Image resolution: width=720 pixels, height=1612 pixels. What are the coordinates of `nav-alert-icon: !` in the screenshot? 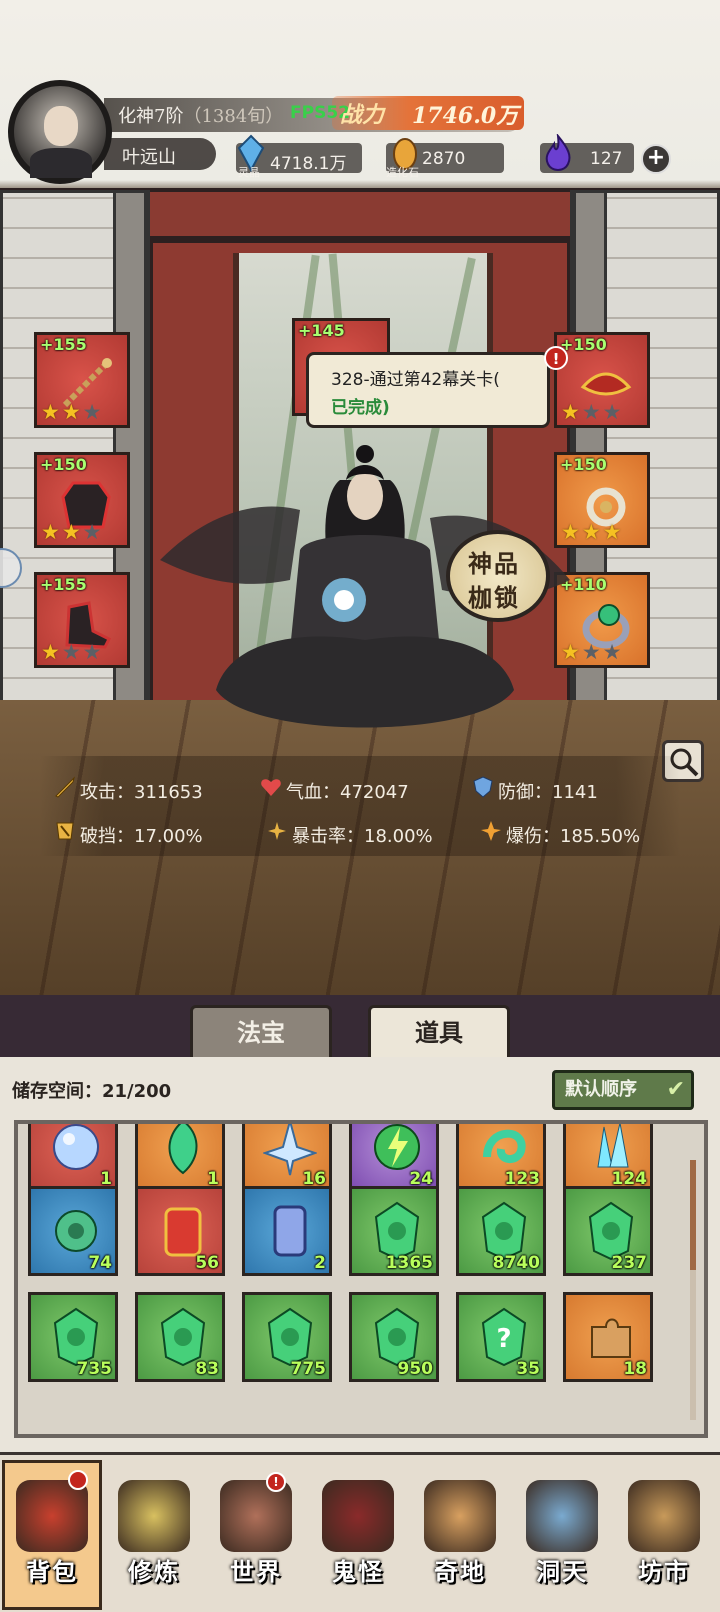 It's located at (276, 1482).